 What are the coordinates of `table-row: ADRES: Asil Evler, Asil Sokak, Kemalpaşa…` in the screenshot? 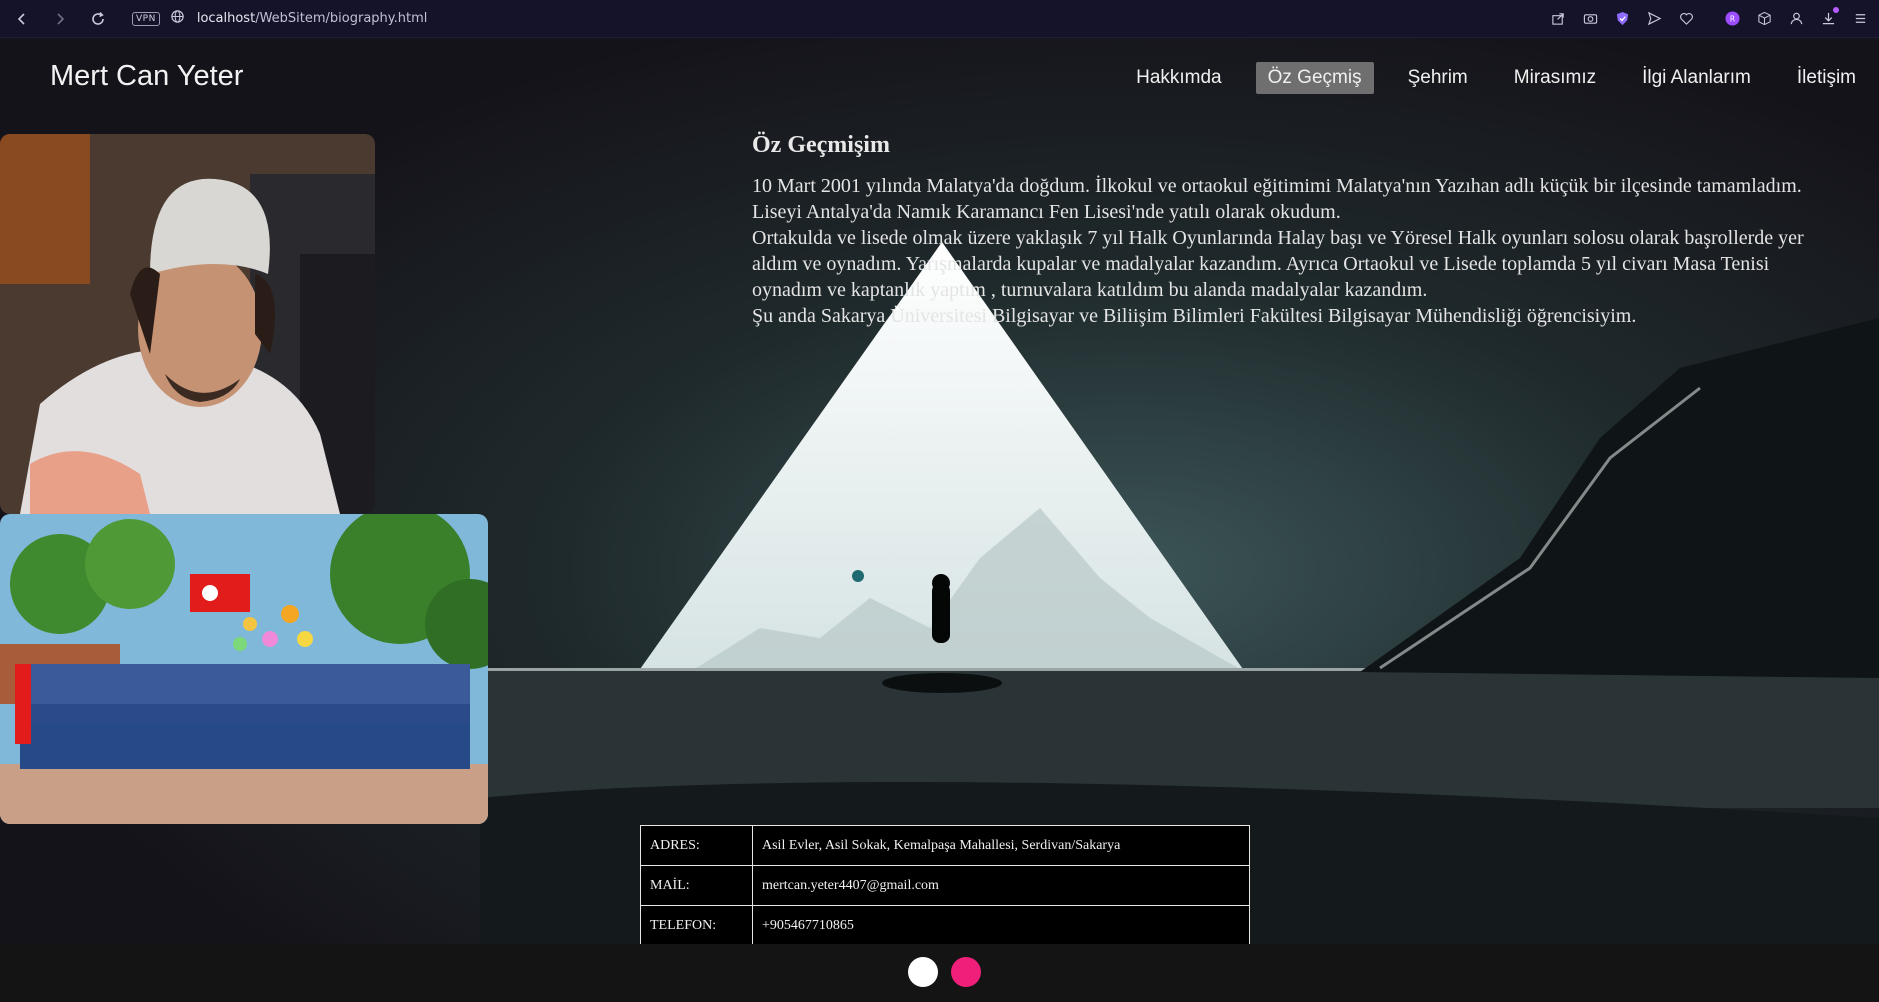 It's located at (945, 845).